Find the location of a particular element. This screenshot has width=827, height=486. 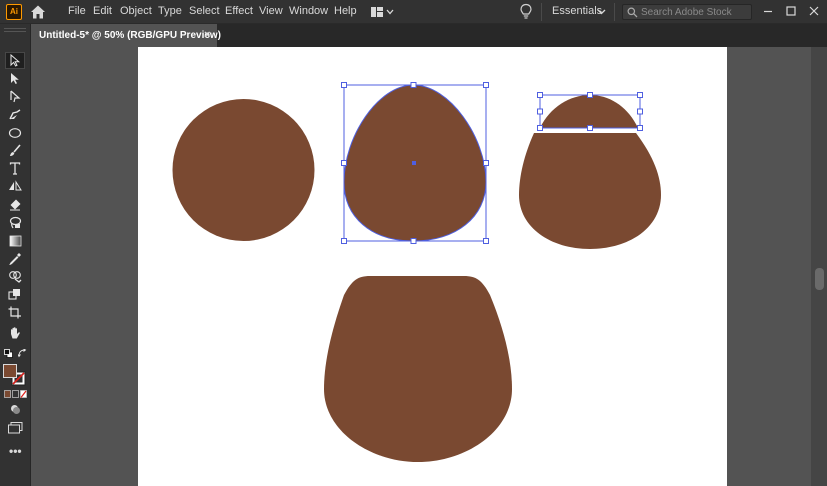

ellipse-icon is located at coordinates (15, 132).